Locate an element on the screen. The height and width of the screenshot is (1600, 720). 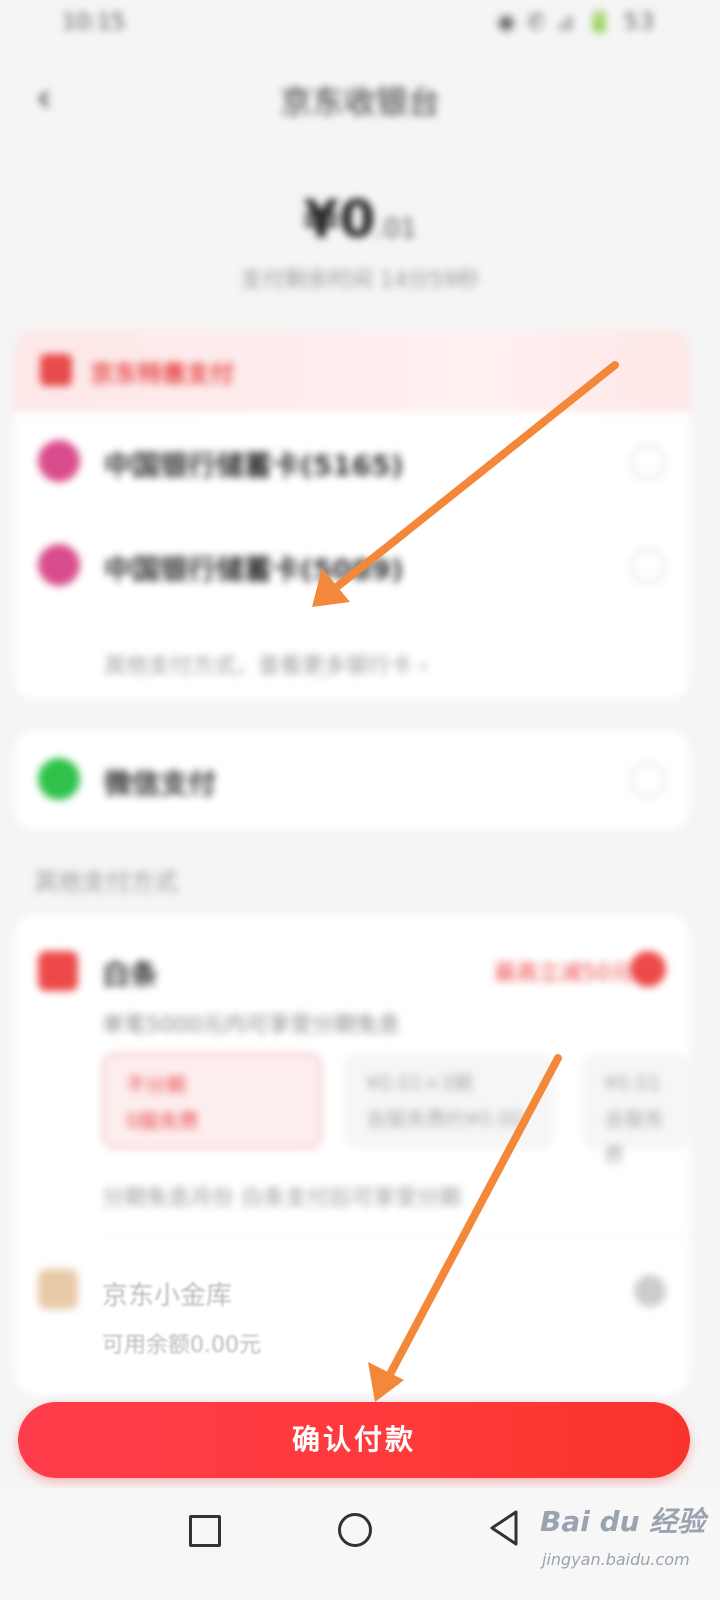
watermark-logo: Bai du 经验 is located at coordinates (623, 1521).